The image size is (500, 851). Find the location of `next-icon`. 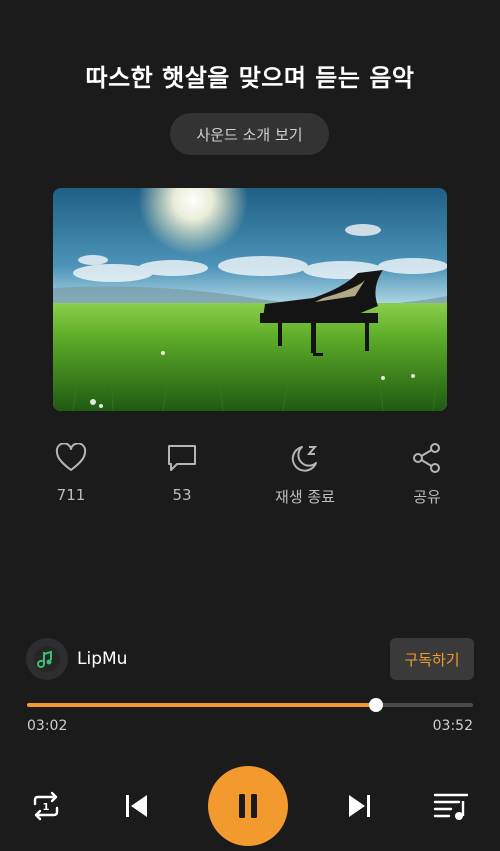

next-icon is located at coordinates (359, 806).